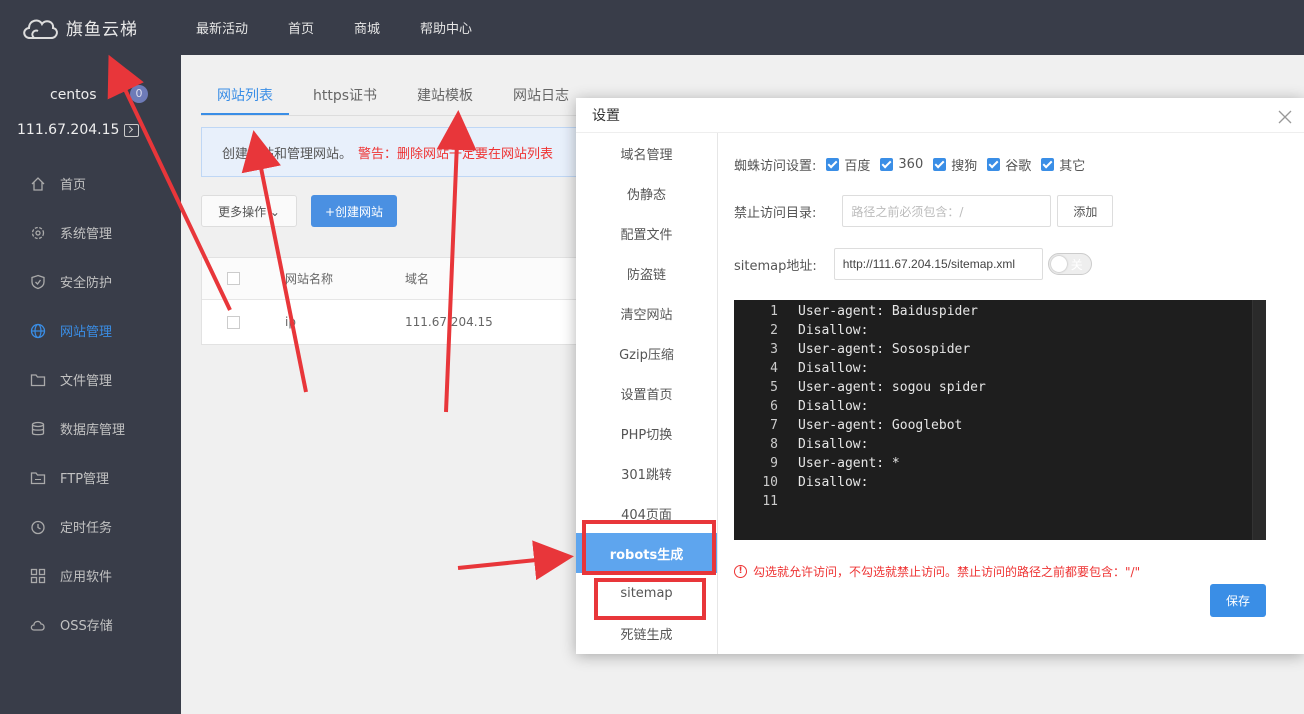 This screenshot has width=1304, height=714. What do you see at coordinates (646, 393) in the screenshot?
I see `nav-index: 设置首页` at bounding box center [646, 393].